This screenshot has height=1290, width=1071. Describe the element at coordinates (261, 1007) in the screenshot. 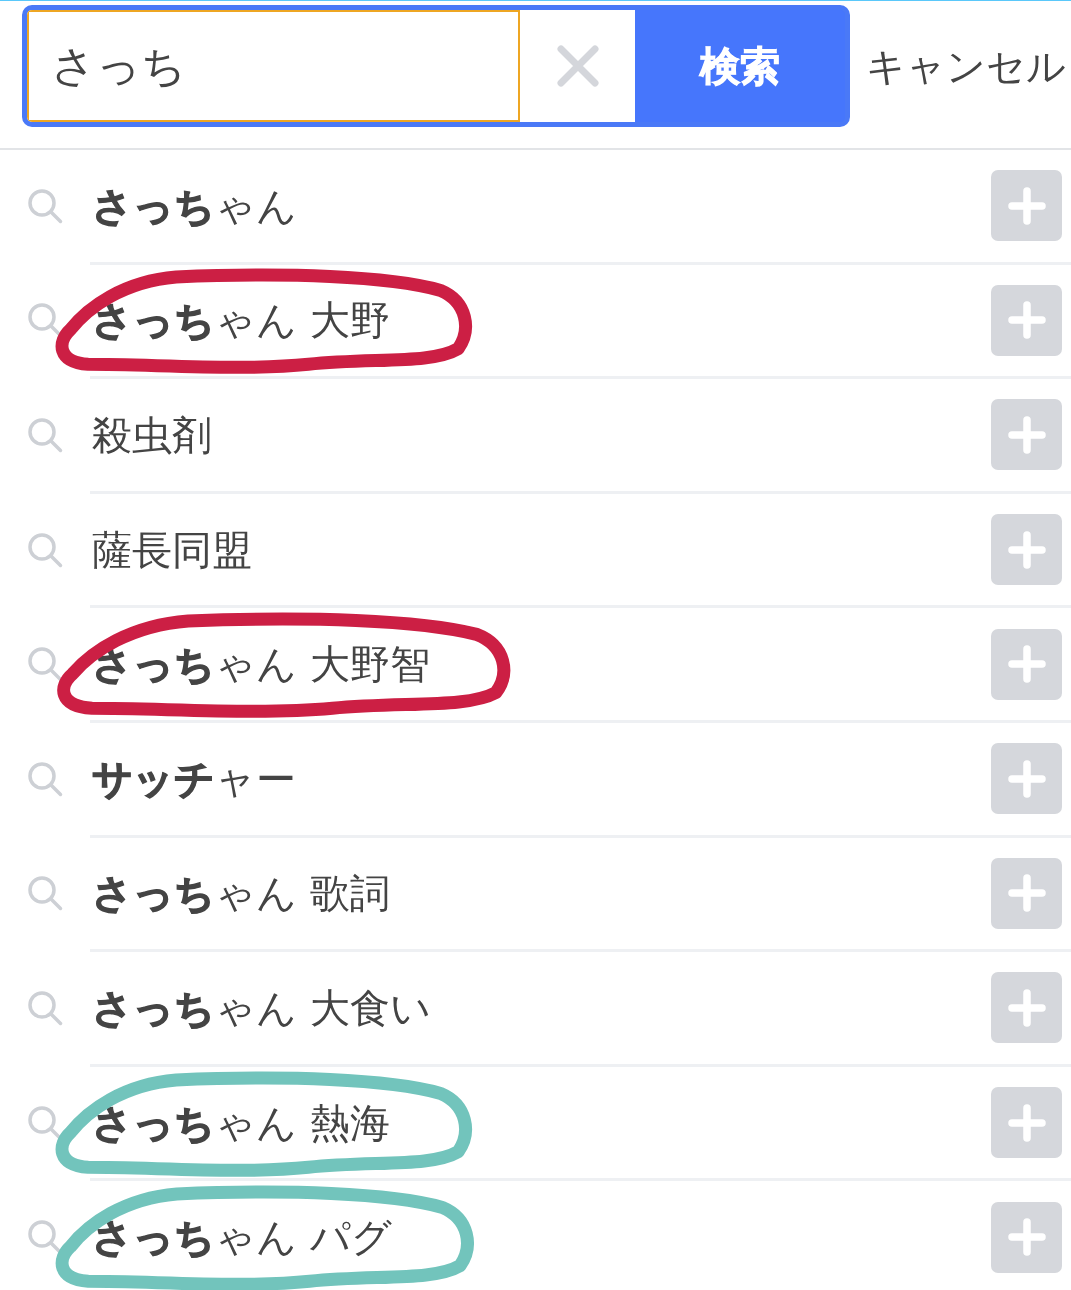

I see `suggestion-text: さっちゃん 大食い` at that location.